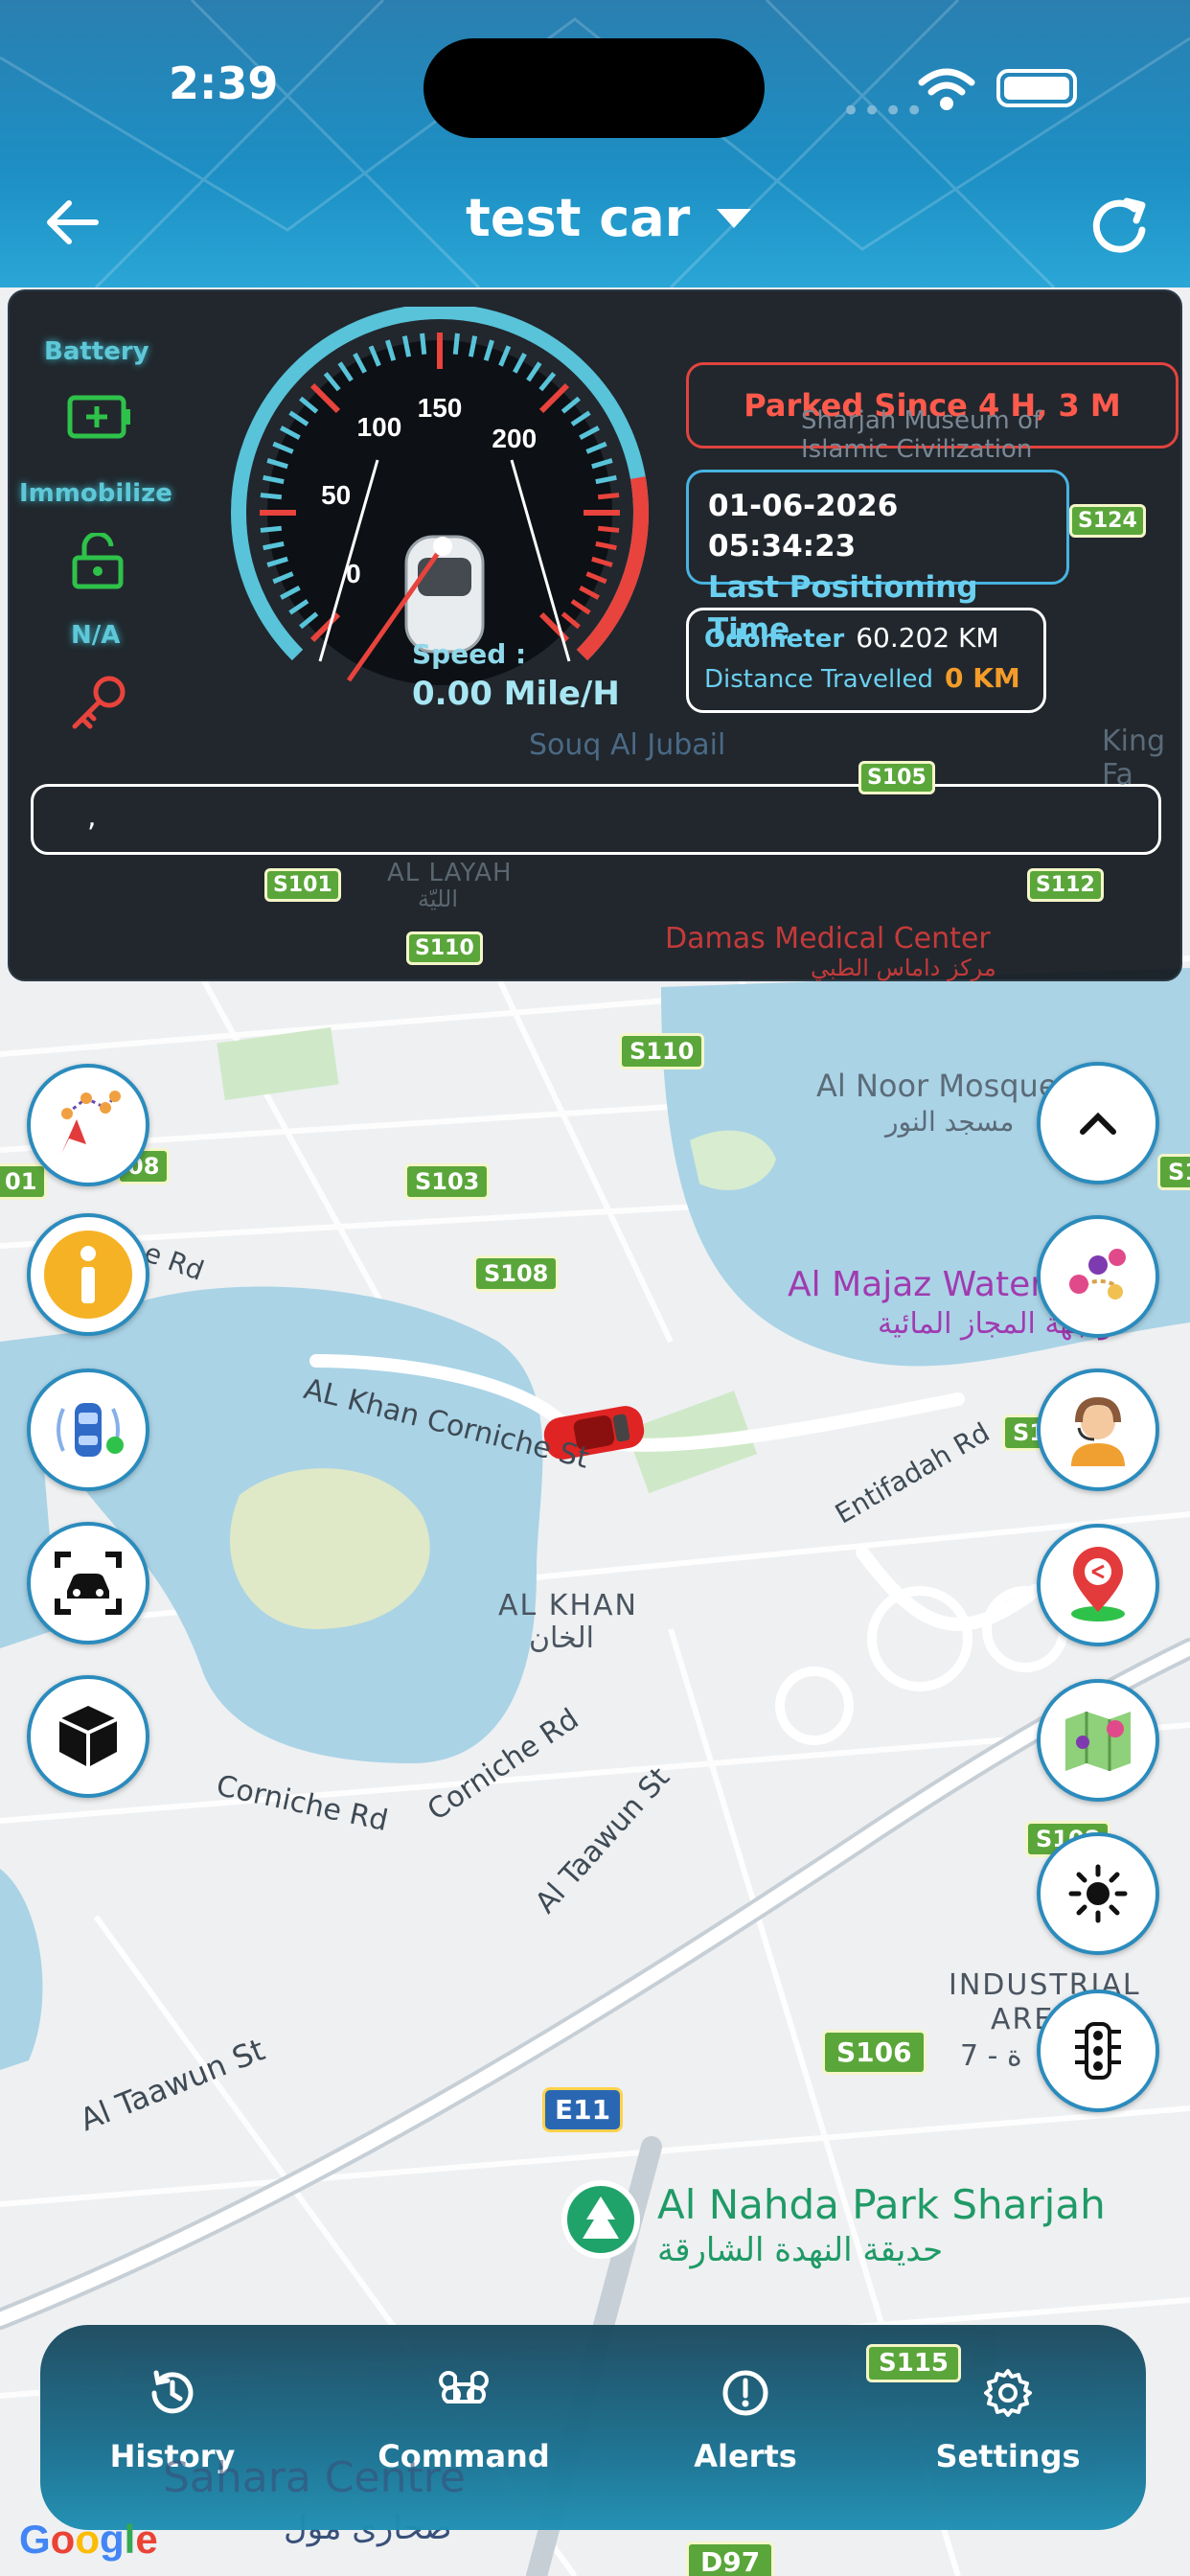  I want to click on alert-icon, so click(745, 2393).